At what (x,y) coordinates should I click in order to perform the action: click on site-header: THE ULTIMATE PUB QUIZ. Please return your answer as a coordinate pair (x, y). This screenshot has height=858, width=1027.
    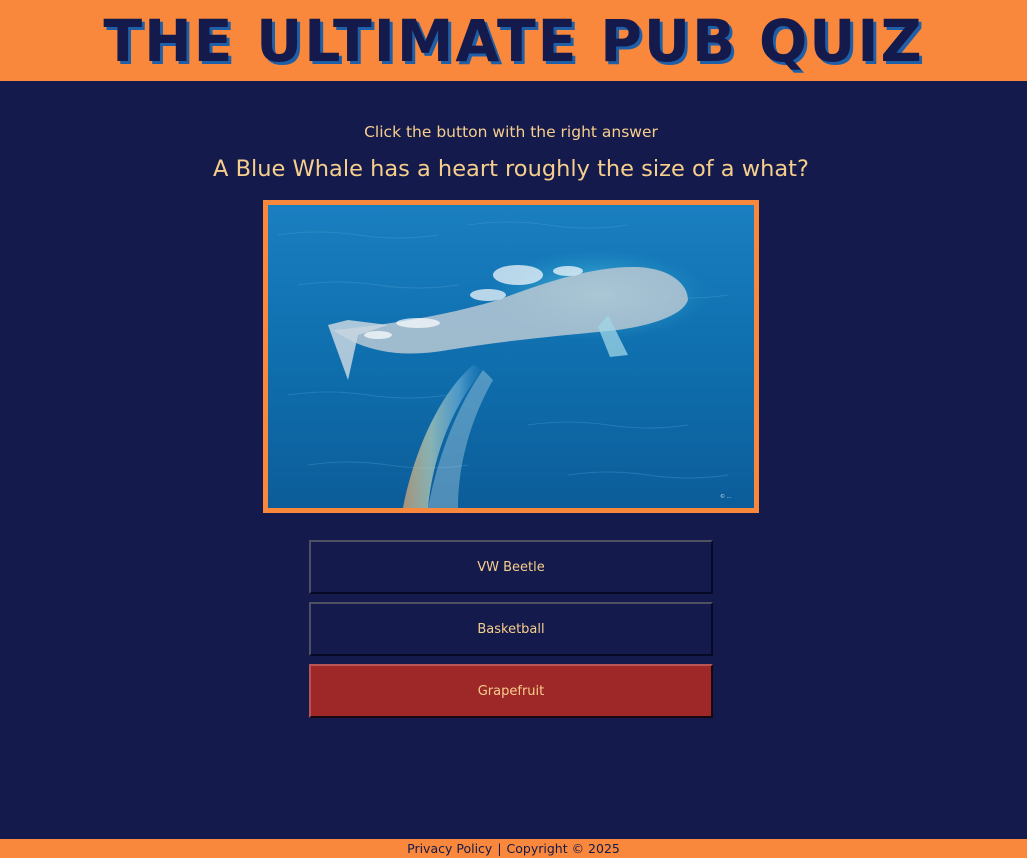
    Looking at the image, I should click on (513, 40).